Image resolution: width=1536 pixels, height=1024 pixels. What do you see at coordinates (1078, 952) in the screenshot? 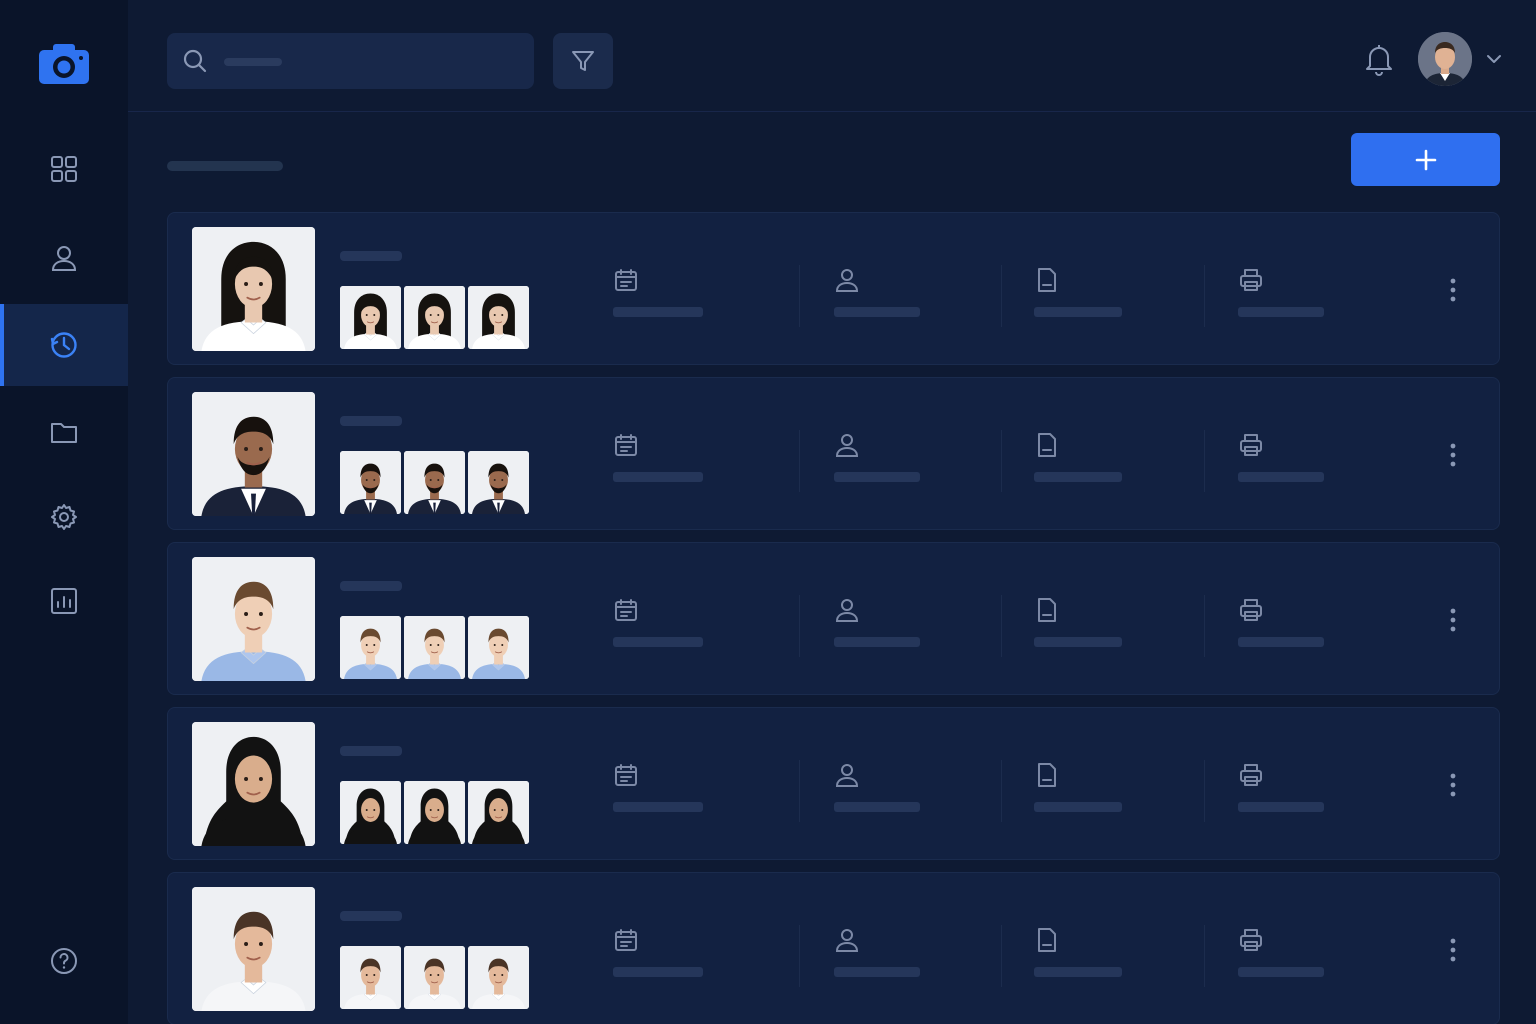
I see `detail-document` at bounding box center [1078, 952].